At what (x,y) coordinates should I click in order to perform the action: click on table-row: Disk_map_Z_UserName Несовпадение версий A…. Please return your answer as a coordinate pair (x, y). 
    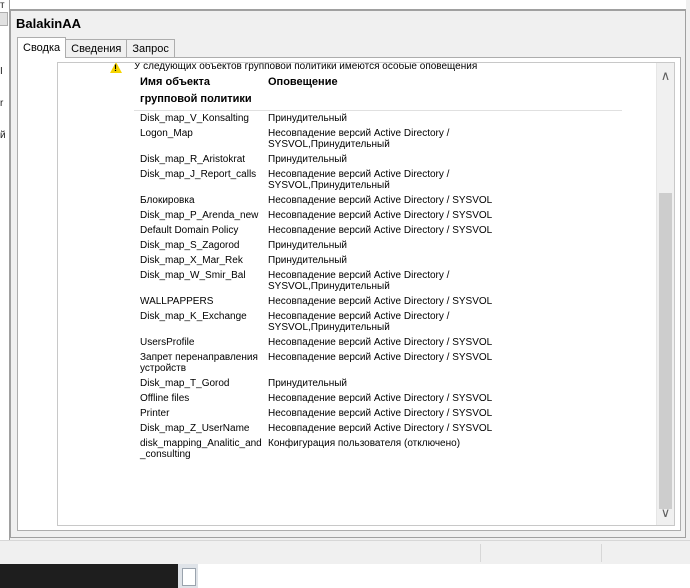
    Looking at the image, I should click on (378, 428).